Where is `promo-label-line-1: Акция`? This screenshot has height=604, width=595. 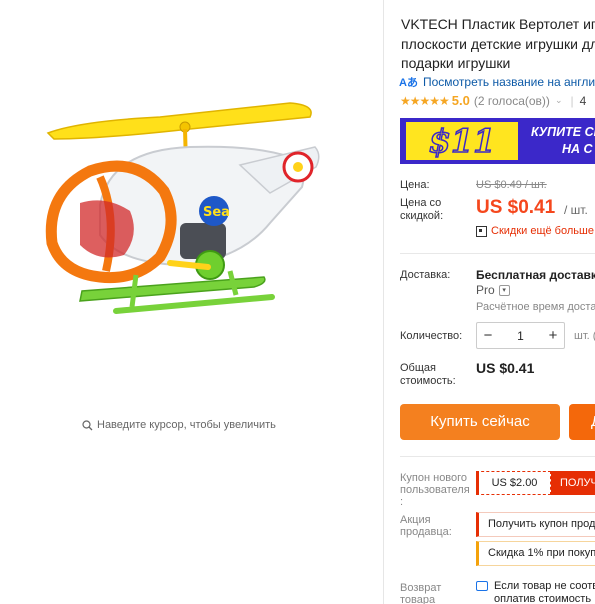
promo-label-line-1: Акция is located at coordinates (415, 520).